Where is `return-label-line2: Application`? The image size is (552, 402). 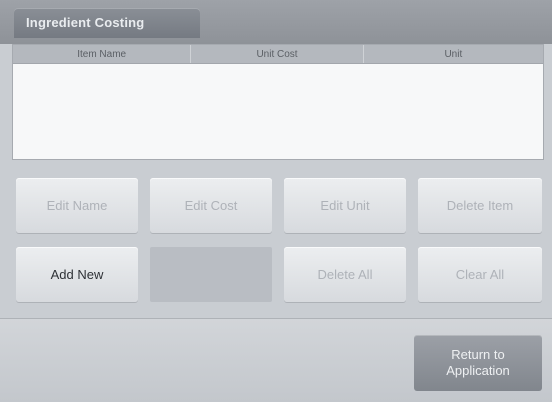
return-label-line2: Application is located at coordinates (478, 370).